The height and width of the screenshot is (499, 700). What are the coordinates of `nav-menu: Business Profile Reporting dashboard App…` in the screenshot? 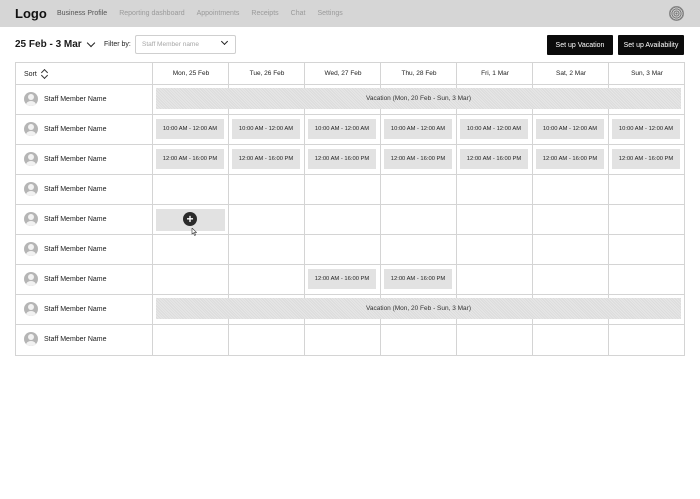 It's located at (200, 13).